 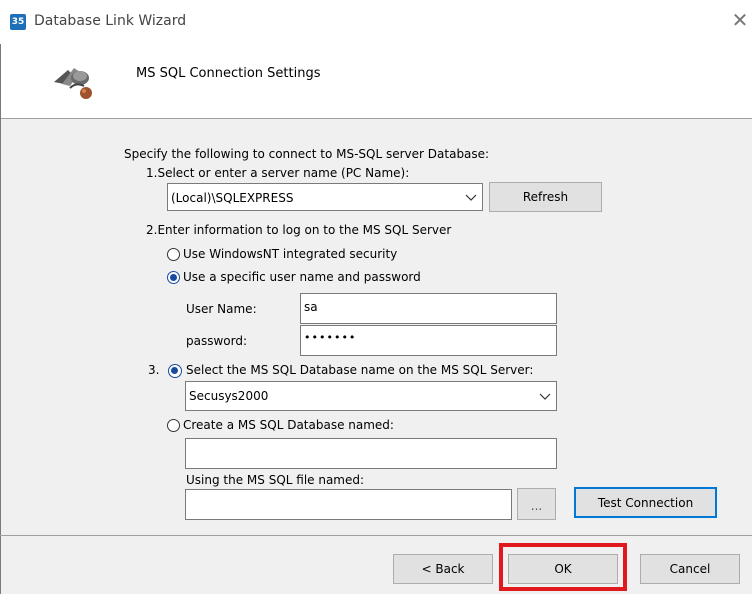 I want to click on file-label: Using the MS SQL file named:, so click(x=275, y=480).